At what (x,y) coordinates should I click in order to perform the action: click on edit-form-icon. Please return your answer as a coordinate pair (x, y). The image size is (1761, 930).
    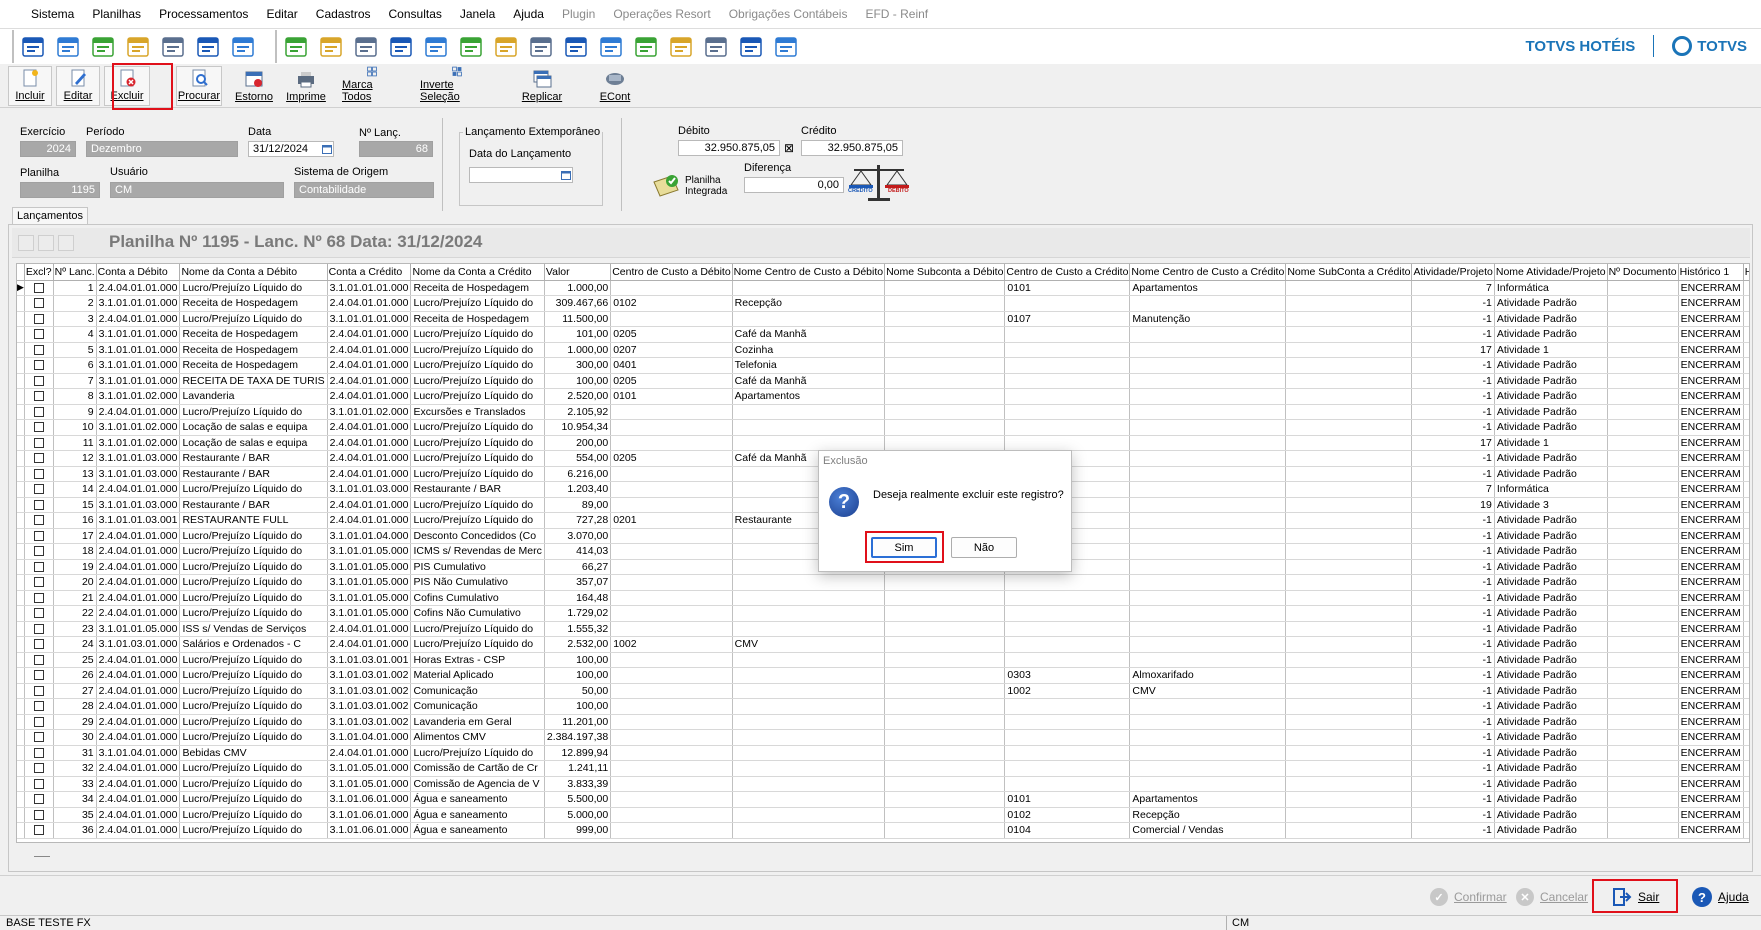
    Looking at the image, I should click on (646, 46).